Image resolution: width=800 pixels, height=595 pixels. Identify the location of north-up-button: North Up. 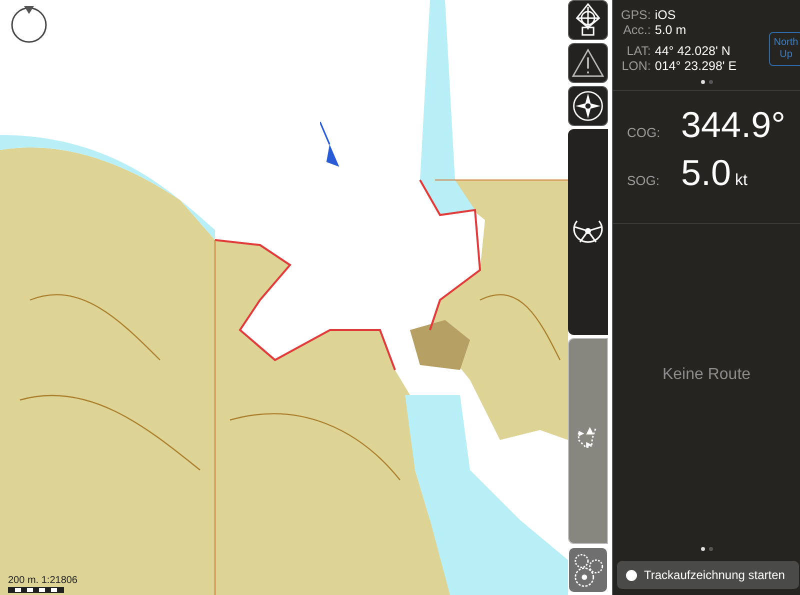
(784, 49).